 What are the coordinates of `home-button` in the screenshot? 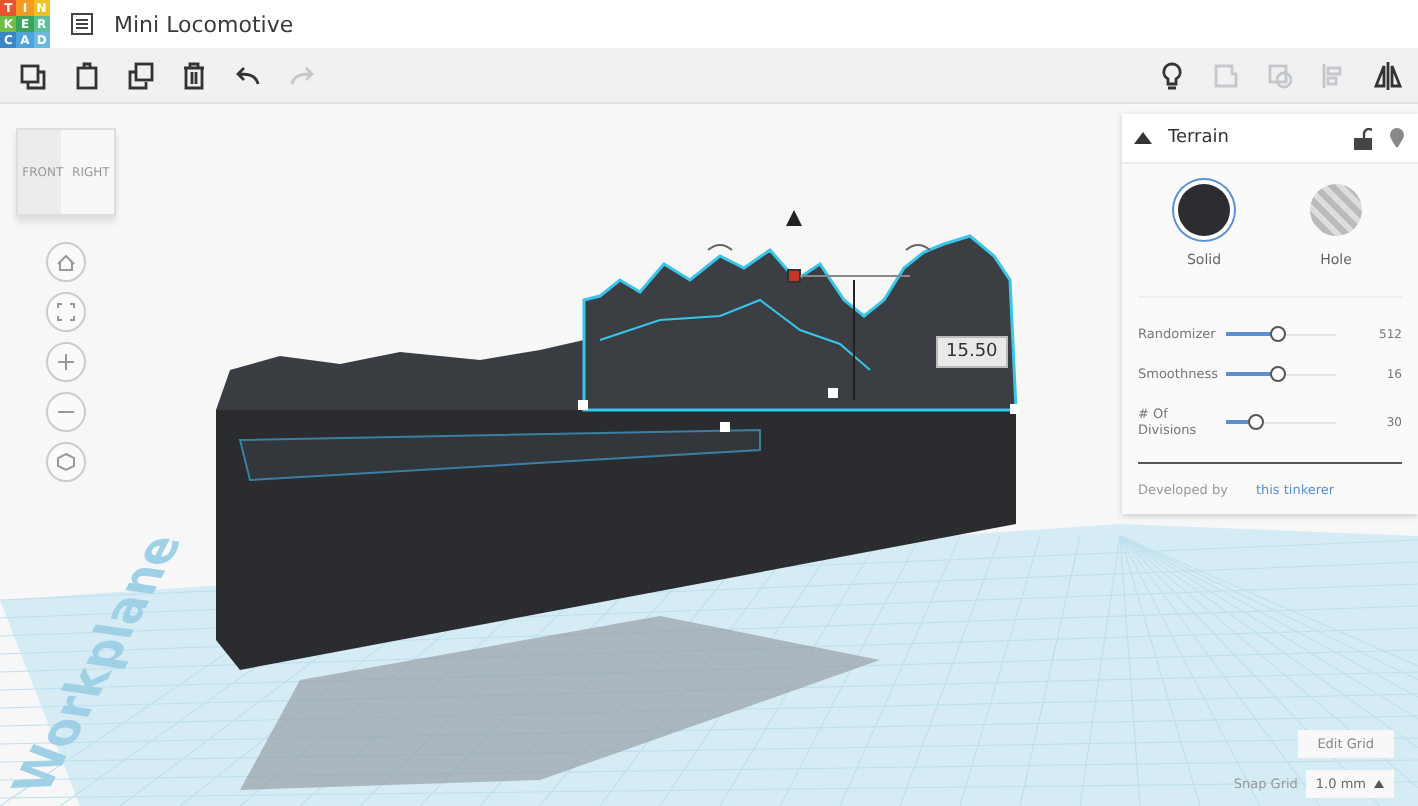 It's located at (66, 262).